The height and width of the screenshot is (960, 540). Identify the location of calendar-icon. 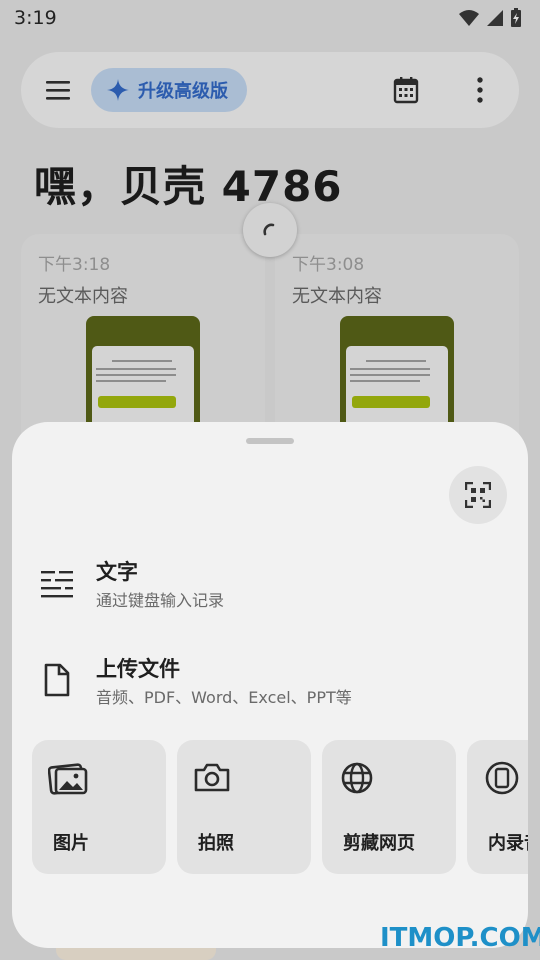
(406, 90).